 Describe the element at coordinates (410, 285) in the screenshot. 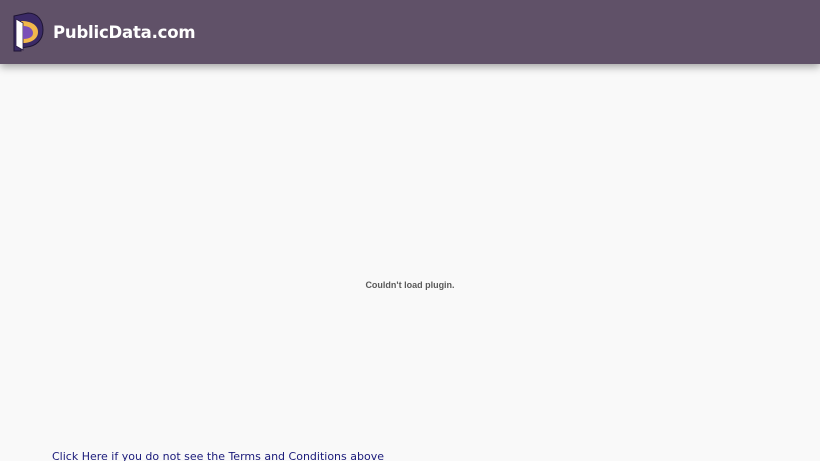

I see `plugin-error-message: Couldn't load plugin.` at that location.